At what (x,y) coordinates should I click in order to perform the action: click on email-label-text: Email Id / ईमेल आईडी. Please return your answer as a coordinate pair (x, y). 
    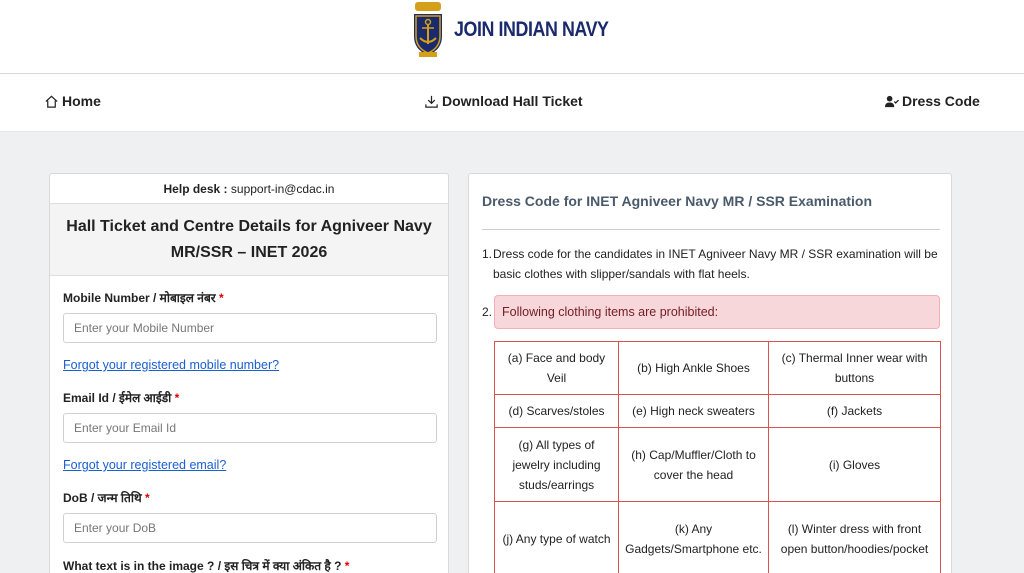
    Looking at the image, I should click on (117, 398).